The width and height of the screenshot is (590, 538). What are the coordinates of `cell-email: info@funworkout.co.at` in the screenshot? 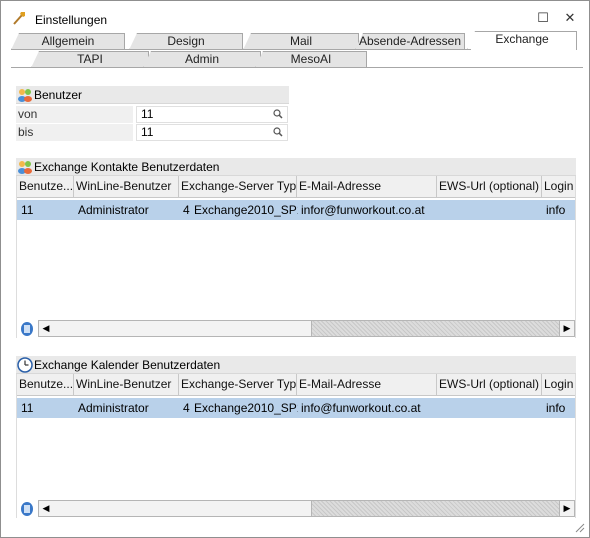 It's located at (361, 408).